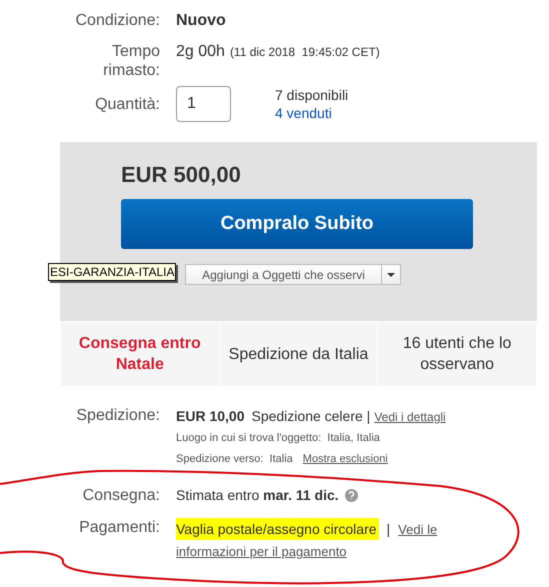 The height and width of the screenshot is (587, 549). I want to click on feature-text: 16 utenti che lo osservano, so click(457, 354).